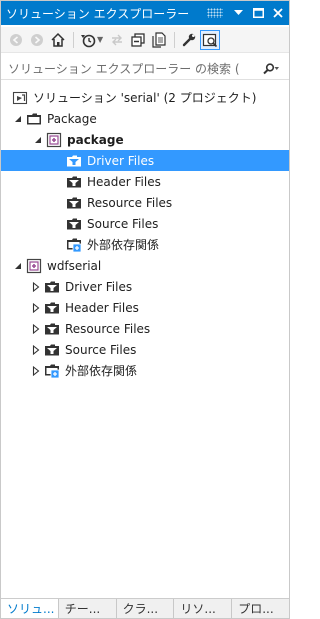 Image resolution: width=320 pixels, height=619 pixels. Describe the element at coordinates (74, 265) in the screenshot. I see `tree-wdfserial-label: wdfserial` at that location.